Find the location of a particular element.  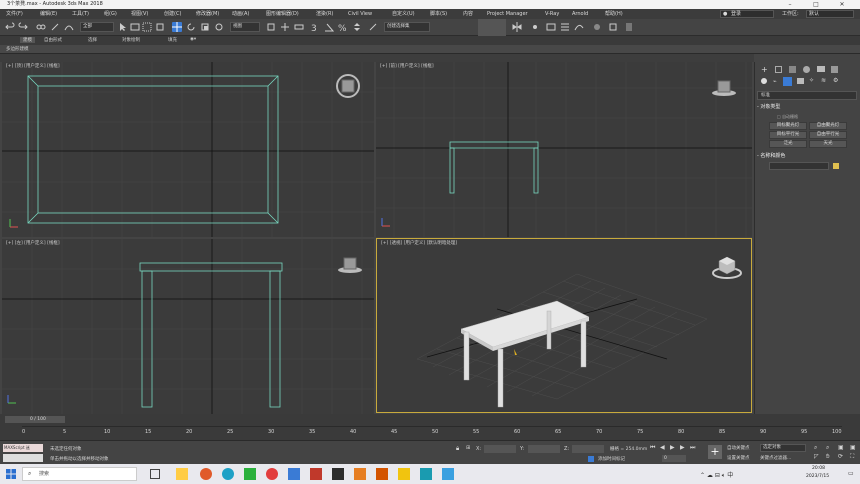

media-icon is located at coordinates (272, 474).